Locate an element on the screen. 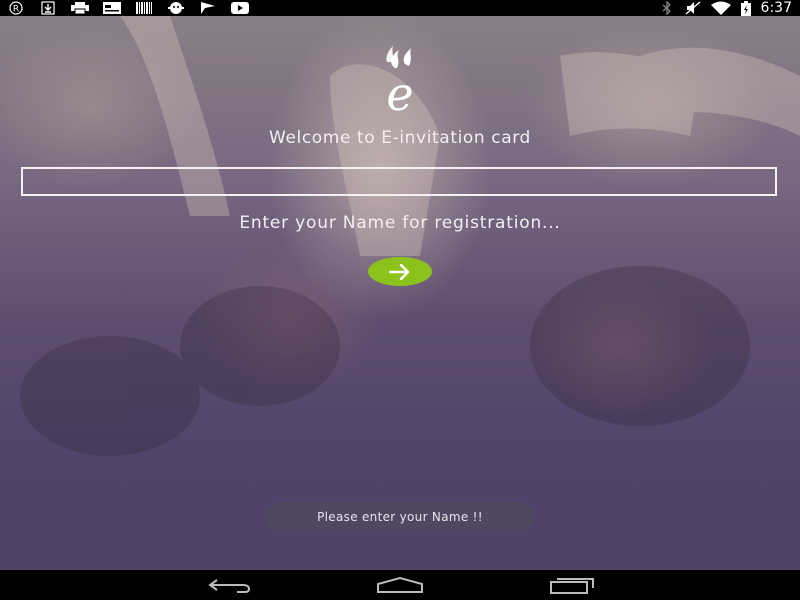 This screenshot has height=600, width=800. status-notifications: R is located at coordinates (128, 8).